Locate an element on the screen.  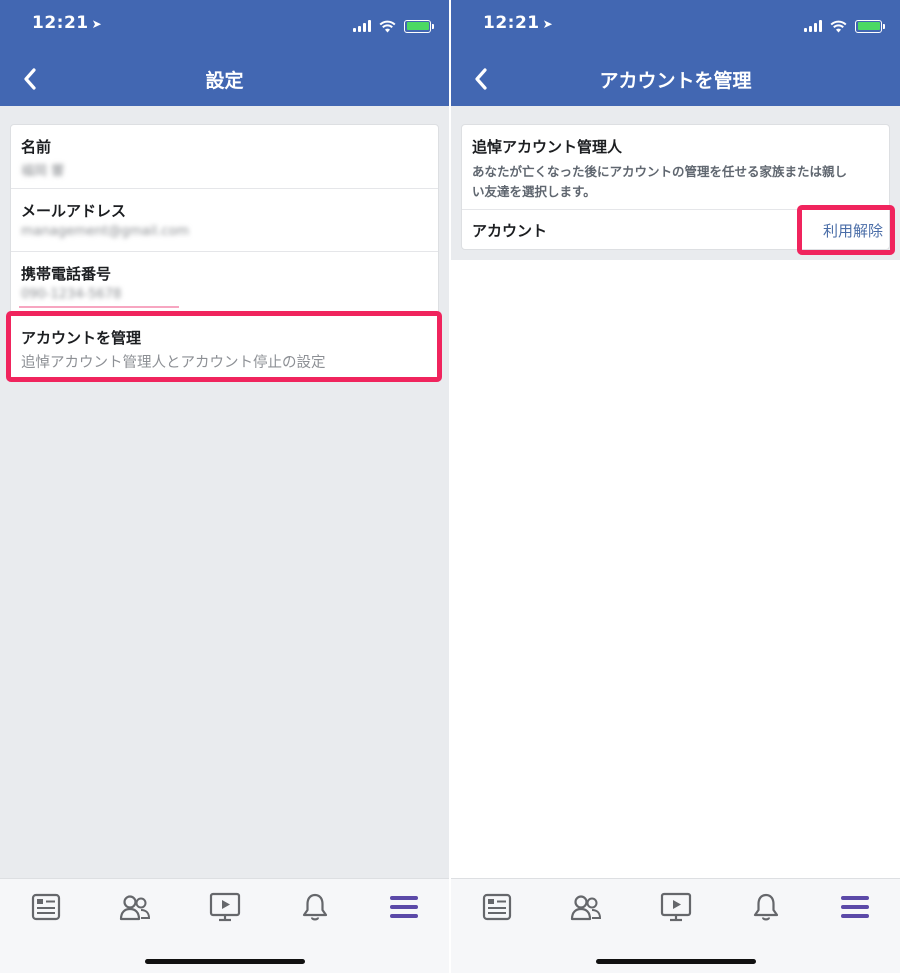
top-bar: 12:21 ➤ 設定 is located at coordinates (224, 53).